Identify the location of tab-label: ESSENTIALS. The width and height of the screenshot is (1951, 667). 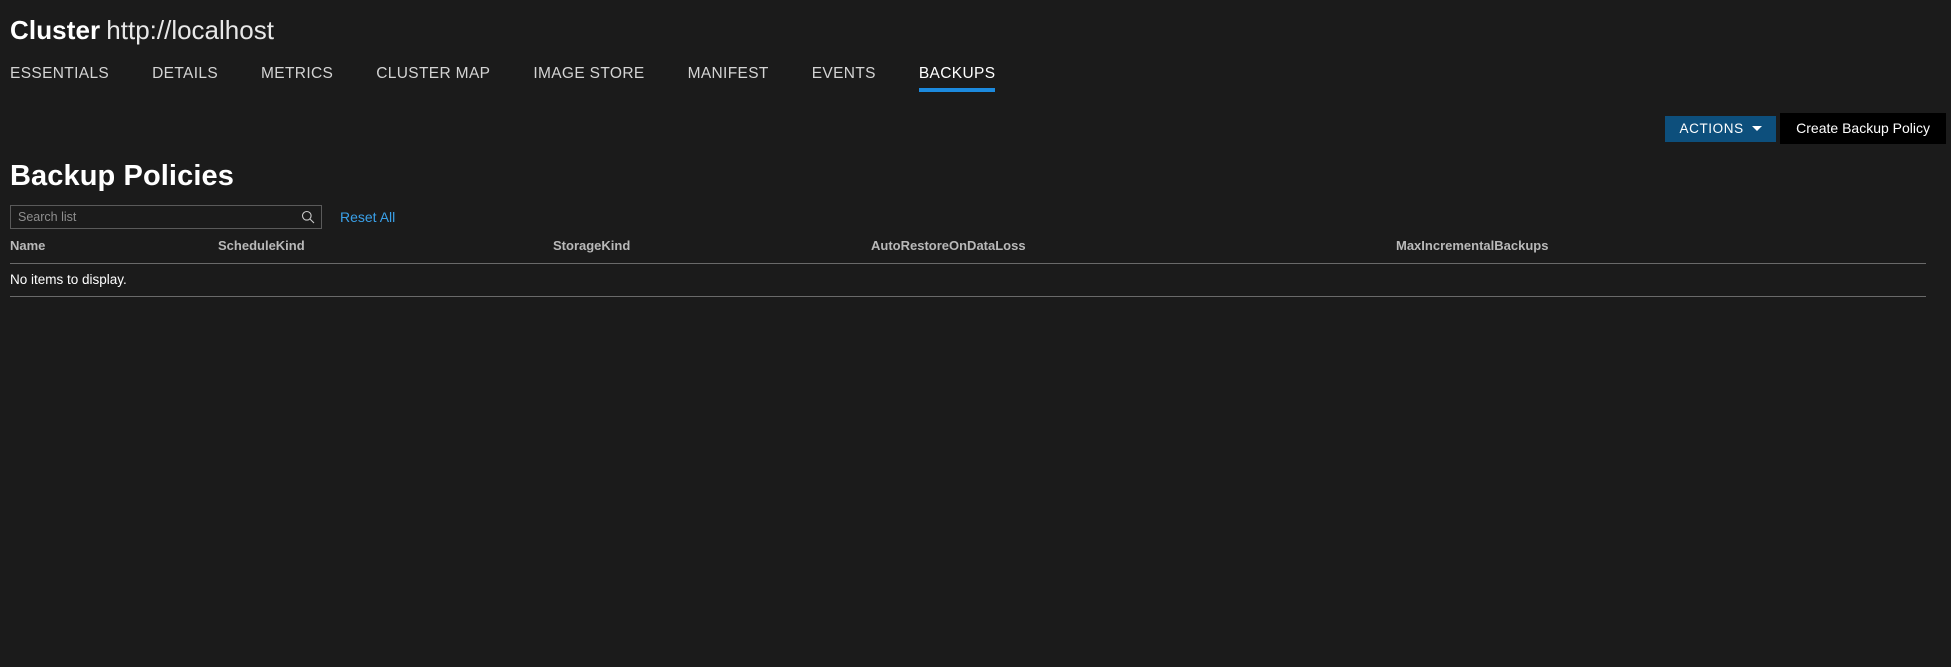
(60, 73).